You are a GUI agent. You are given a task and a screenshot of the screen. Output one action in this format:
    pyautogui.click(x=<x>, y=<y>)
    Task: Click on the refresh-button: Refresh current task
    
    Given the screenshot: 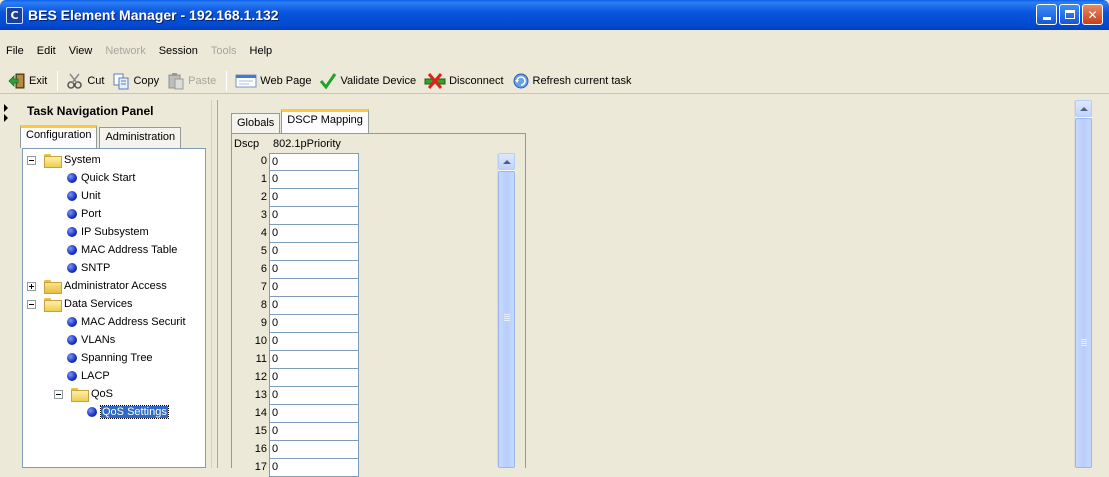 What is the action you would take?
    pyautogui.click(x=572, y=81)
    